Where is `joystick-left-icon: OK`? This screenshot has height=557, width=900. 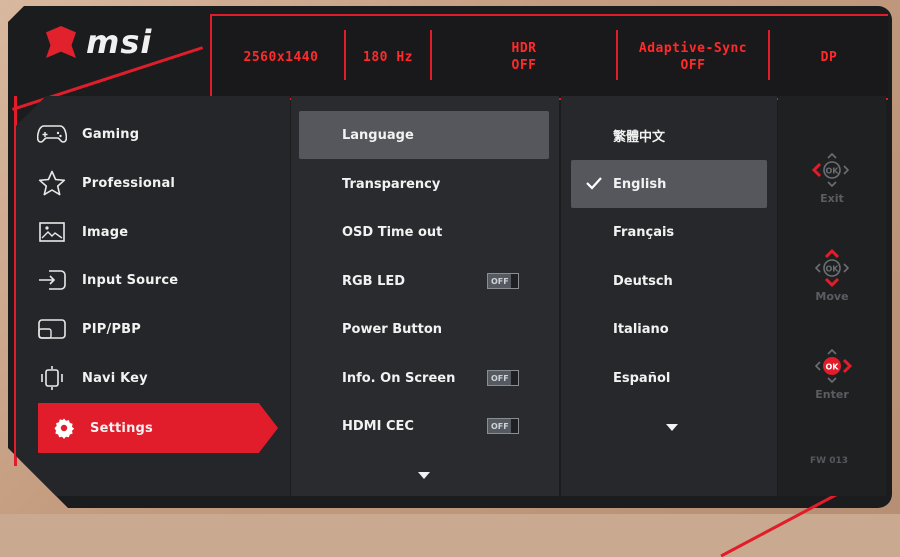 joystick-left-icon: OK is located at coordinates (830, 170).